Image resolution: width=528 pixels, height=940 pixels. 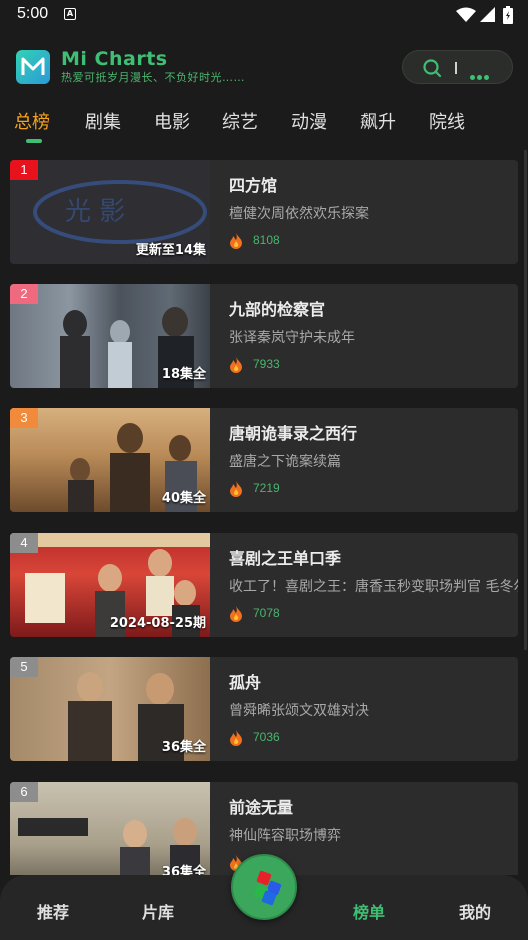 What do you see at coordinates (24, 170) in the screenshot?
I see `rank-badge: 1` at bounding box center [24, 170].